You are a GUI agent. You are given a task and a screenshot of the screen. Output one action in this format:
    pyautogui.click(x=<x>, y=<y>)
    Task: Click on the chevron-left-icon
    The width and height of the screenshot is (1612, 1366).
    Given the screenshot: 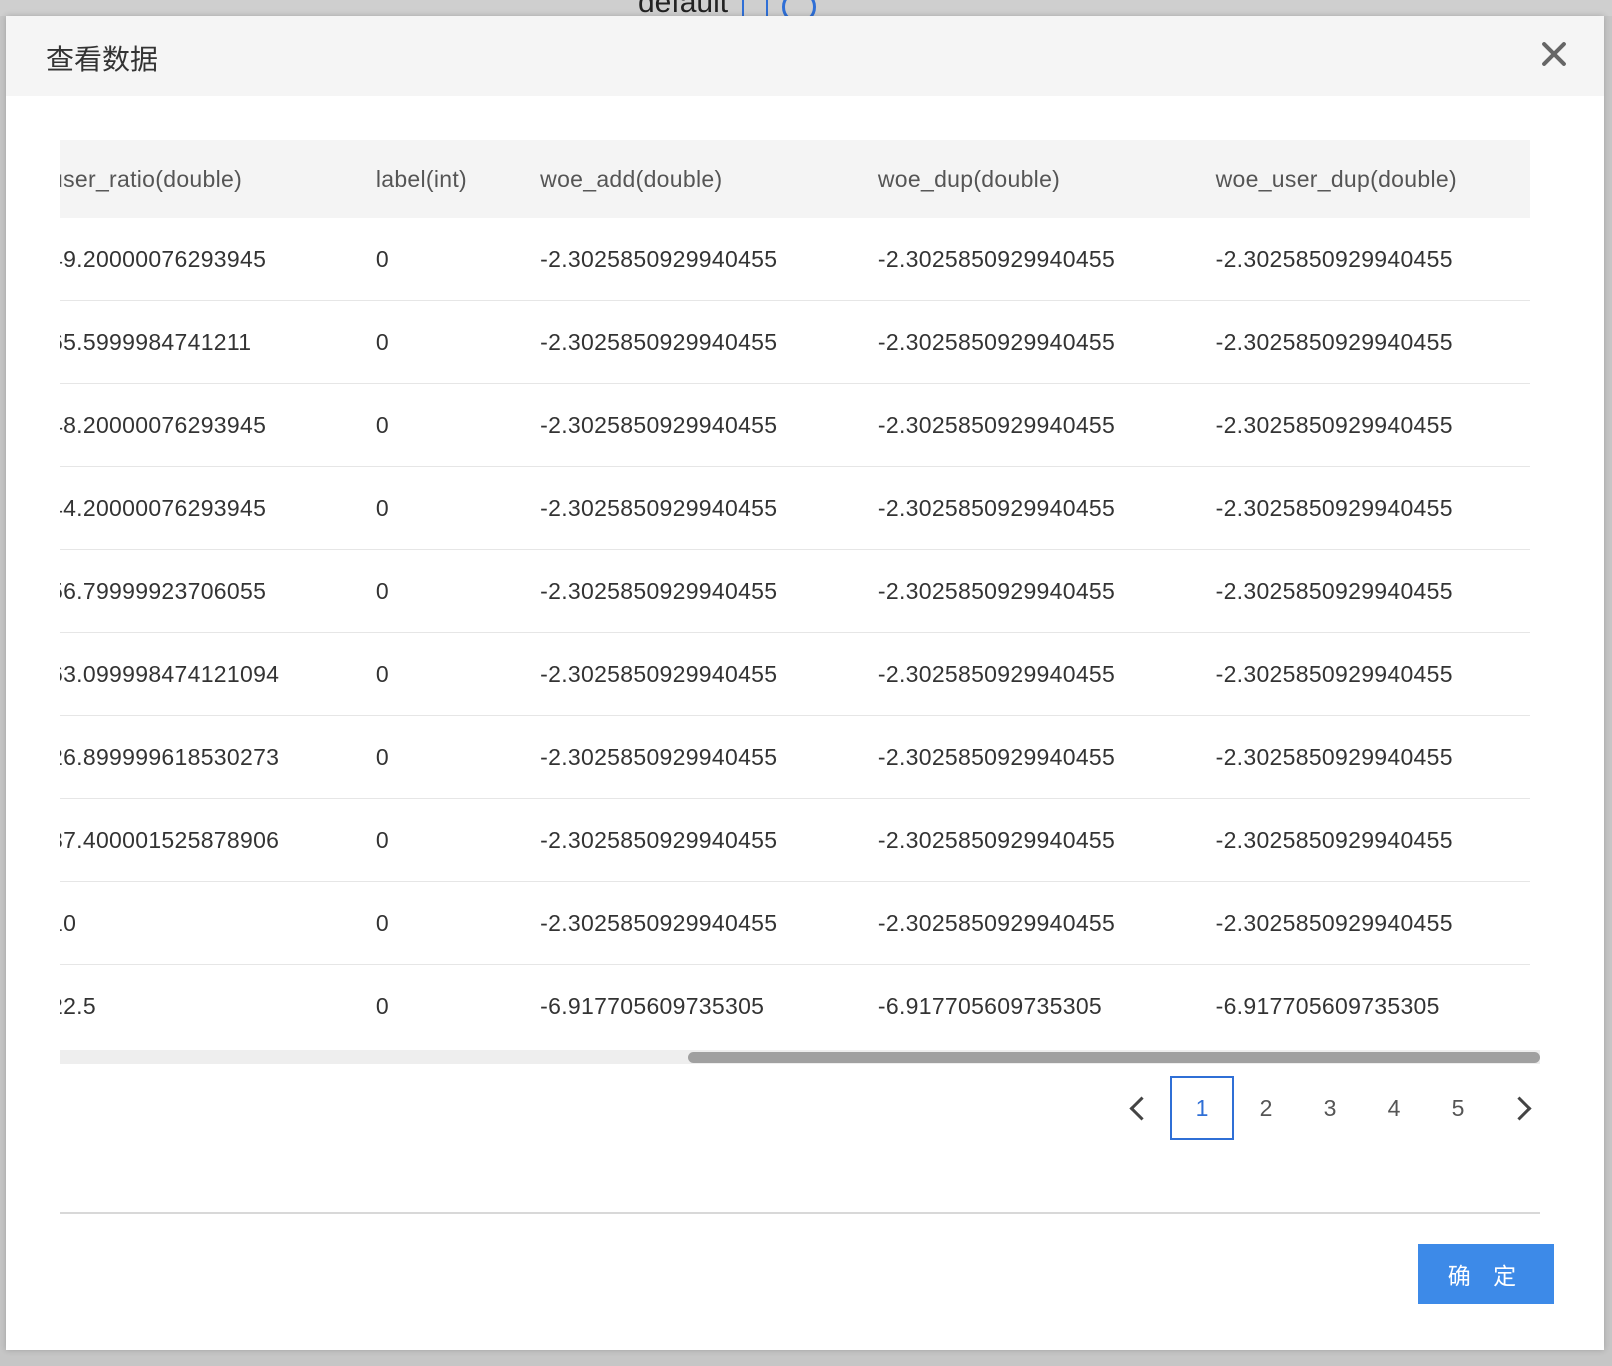 What is the action you would take?
    pyautogui.click(x=1138, y=1108)
    